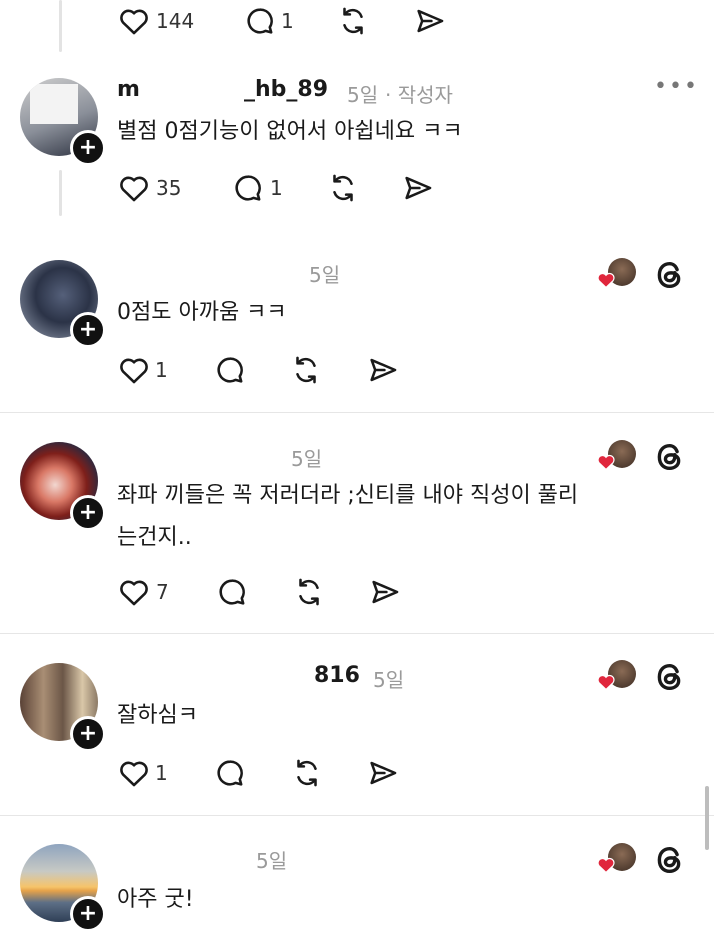 This screenshot has height=934, width=714. Describe the element at coordinates (154, 537) in the screenshot. I see `comment-text: 는건지..` at that location.